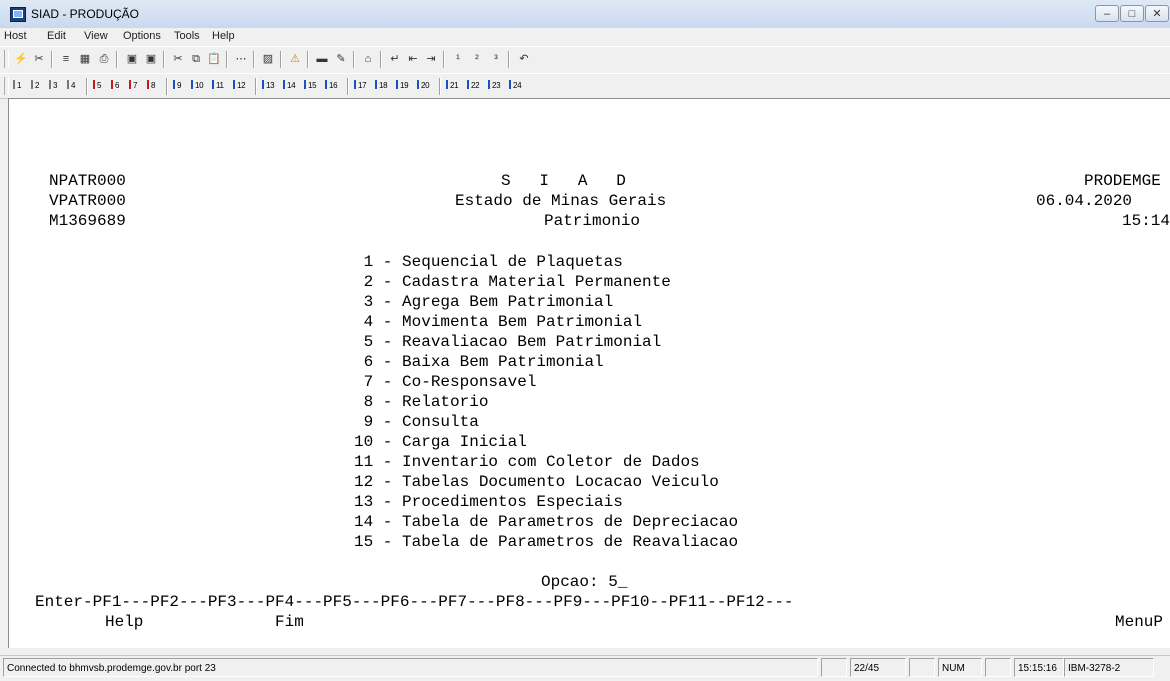 The height and width of the screenshot is (681, 1170). Describe the element at coordinates (488, 262) in the screenshot. I see `menu-option-1: 1 - Sequencial de Plaquetas` at that location.